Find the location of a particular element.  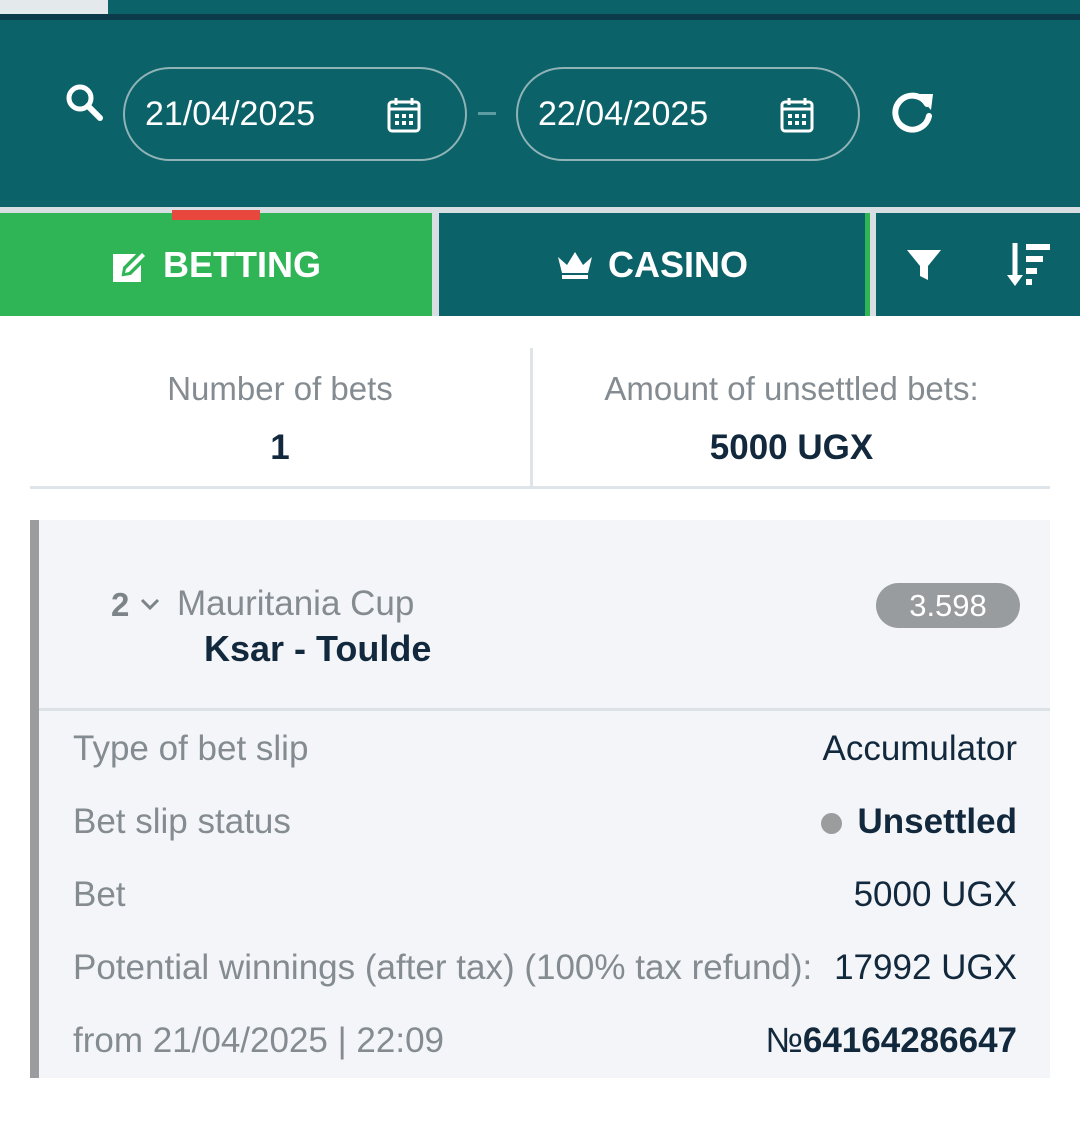

active-tab-indicator is located at coordinates (216, 215).